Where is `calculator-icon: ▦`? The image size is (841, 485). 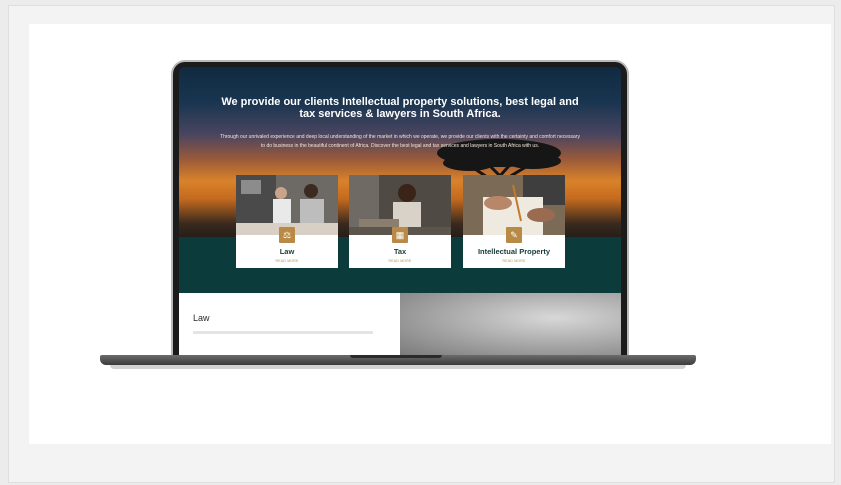 calculator-icon: ▦ is located at coordinates (400, 235).